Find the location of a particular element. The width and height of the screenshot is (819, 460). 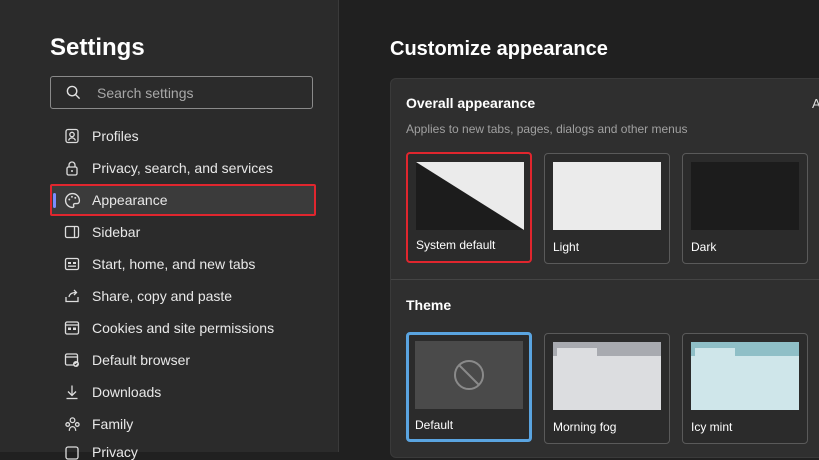

option-label: Light is located at coordinates (566, 247).